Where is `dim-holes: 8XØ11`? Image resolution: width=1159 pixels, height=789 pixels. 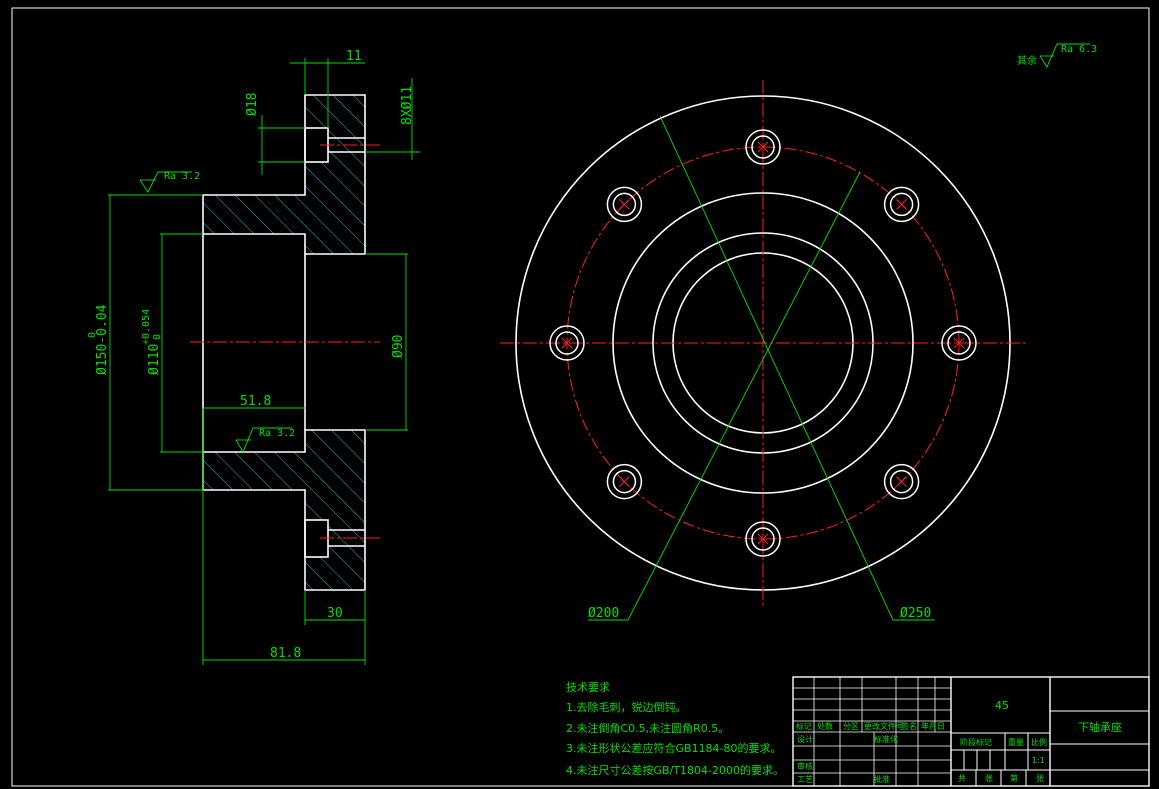 dim-holes: 8XØ11 is located at coordinates (407, 105).